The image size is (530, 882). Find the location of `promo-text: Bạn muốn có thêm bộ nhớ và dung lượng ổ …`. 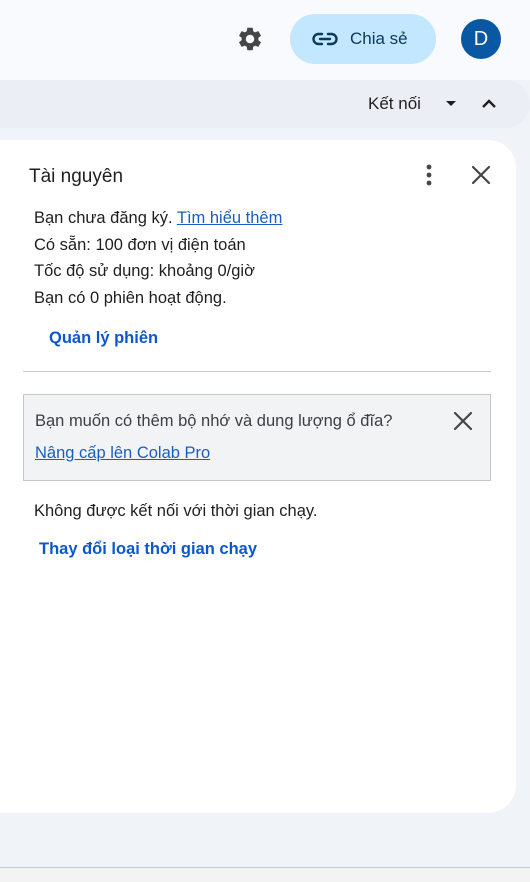

promo-text: Bạn muốn có thêm bộ nhớ và dung lượng ổ … is located at coordinates (214, 421).